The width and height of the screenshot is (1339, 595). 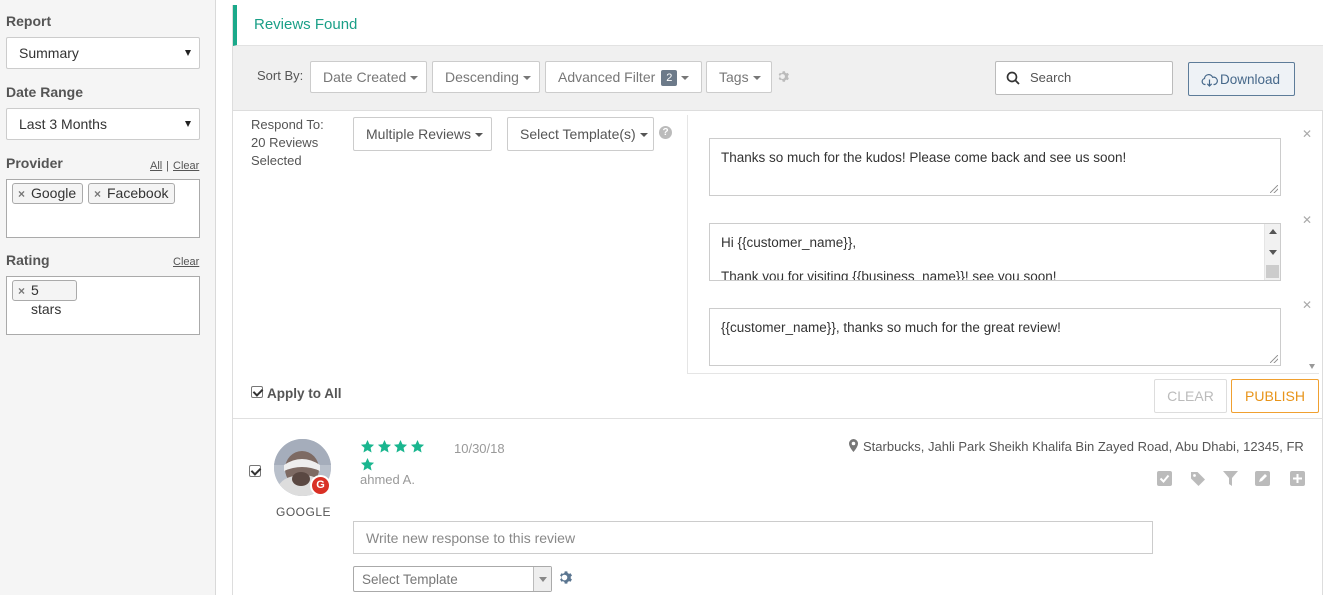 I want to click on search-placeholder: Search, so click(x=1051, y=77).